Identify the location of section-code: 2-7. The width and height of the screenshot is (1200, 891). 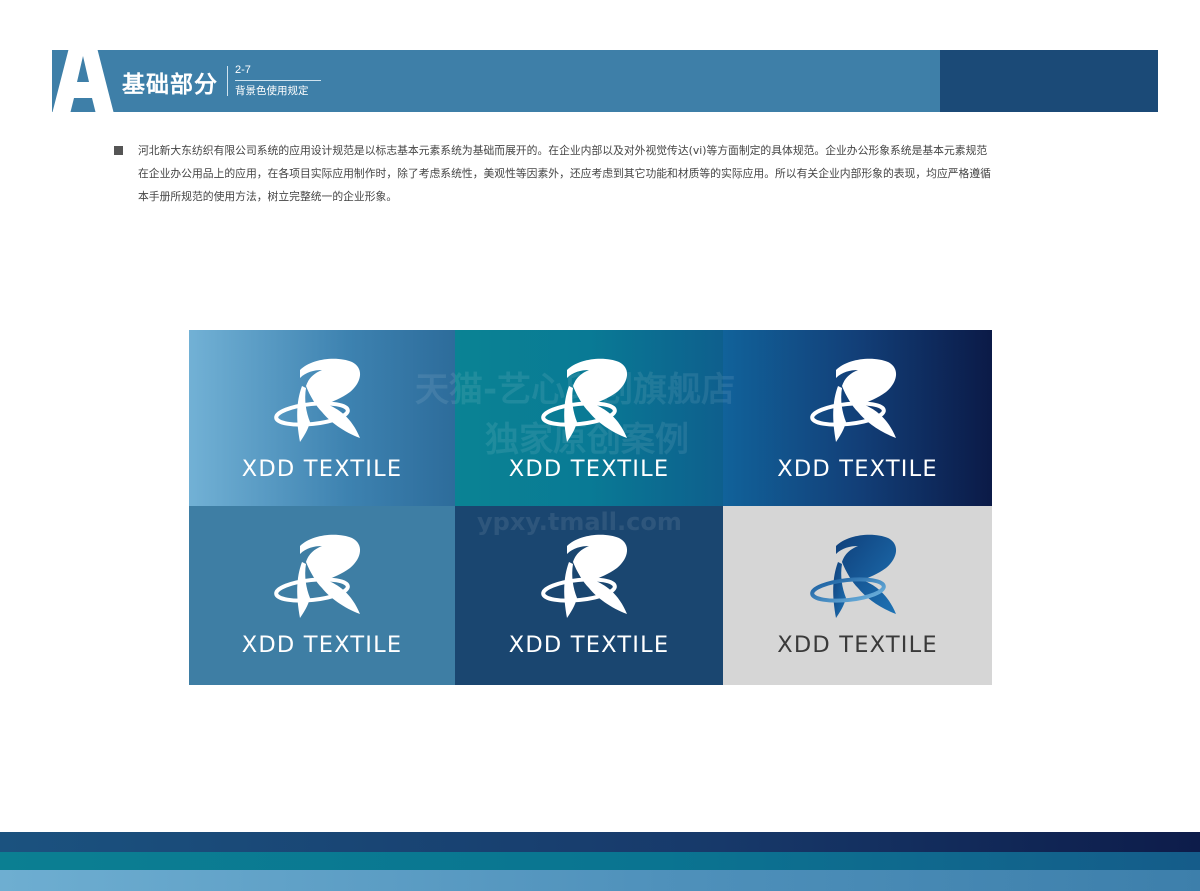
(243, 70).